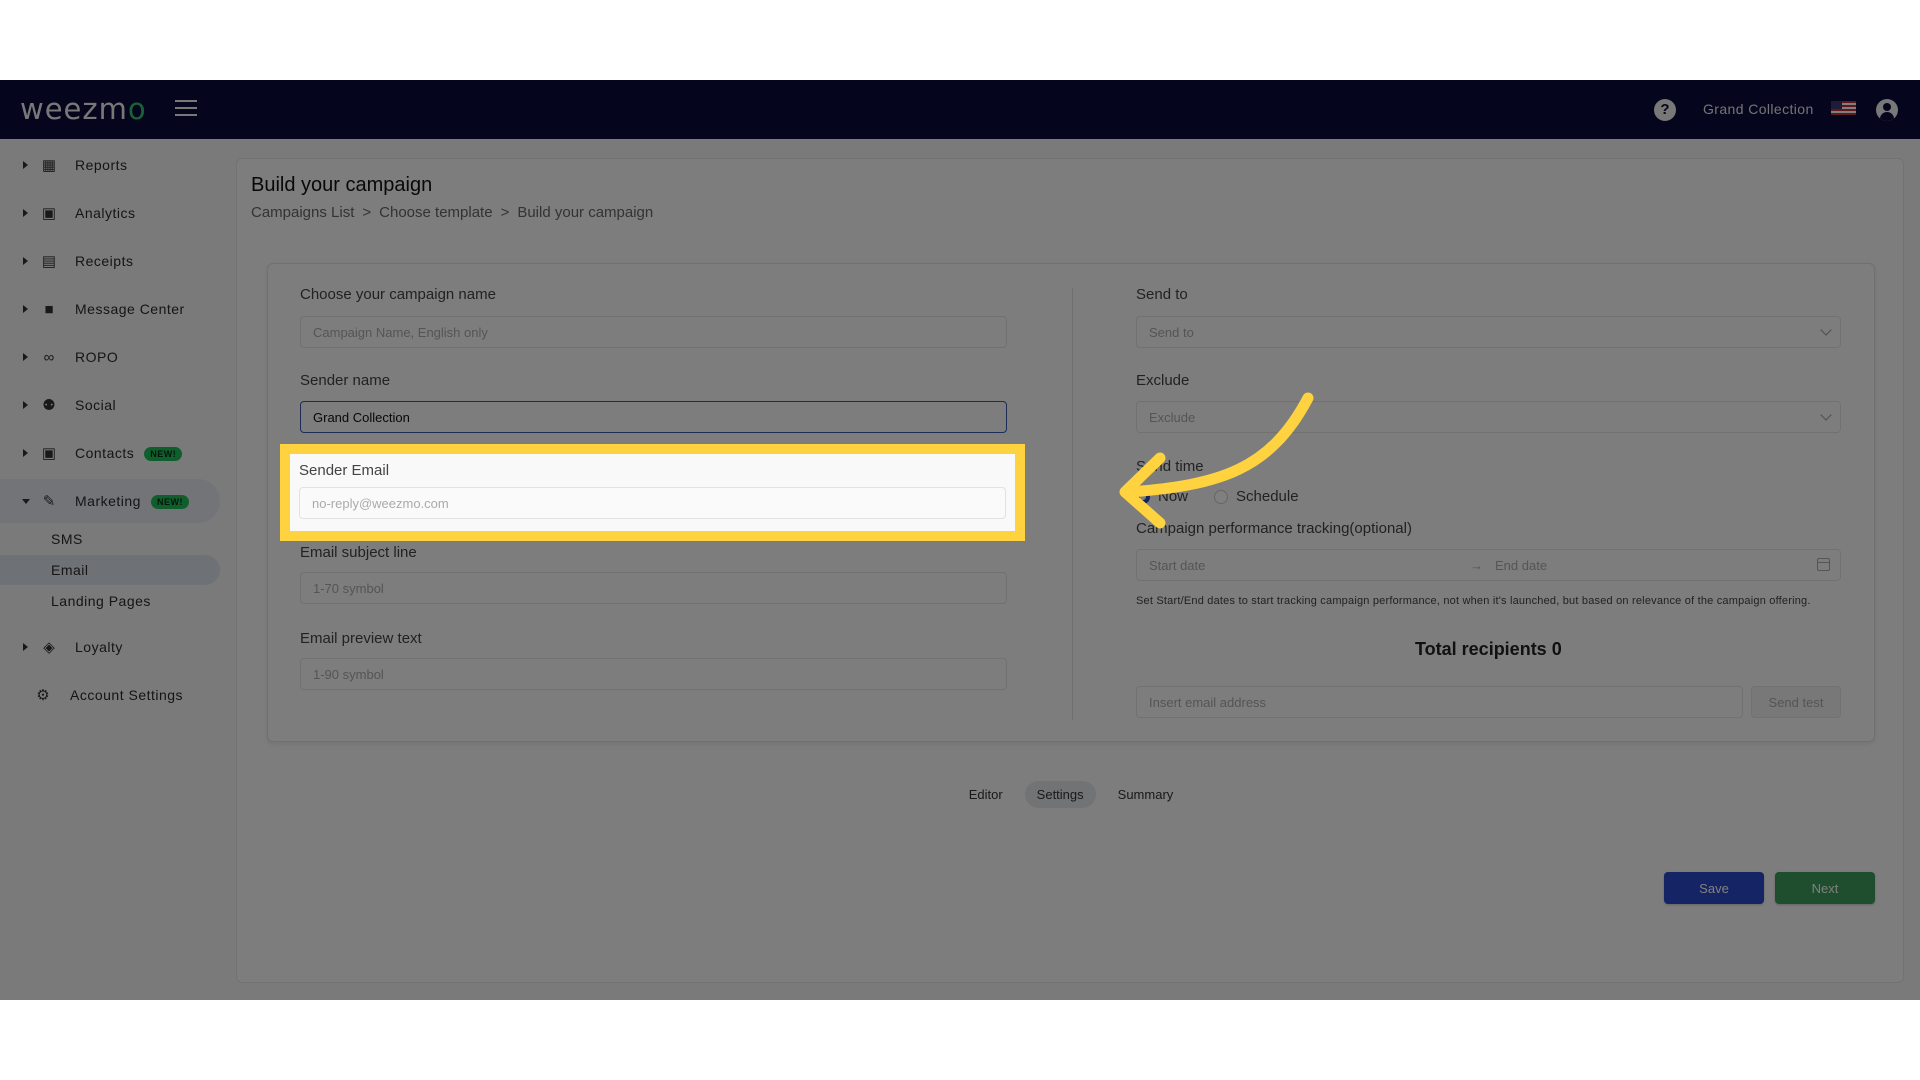 The width and height of the screenshot is (1920, 1080). I want to click on step-tabs: Editor Settings Summary, so click(1071, 794).